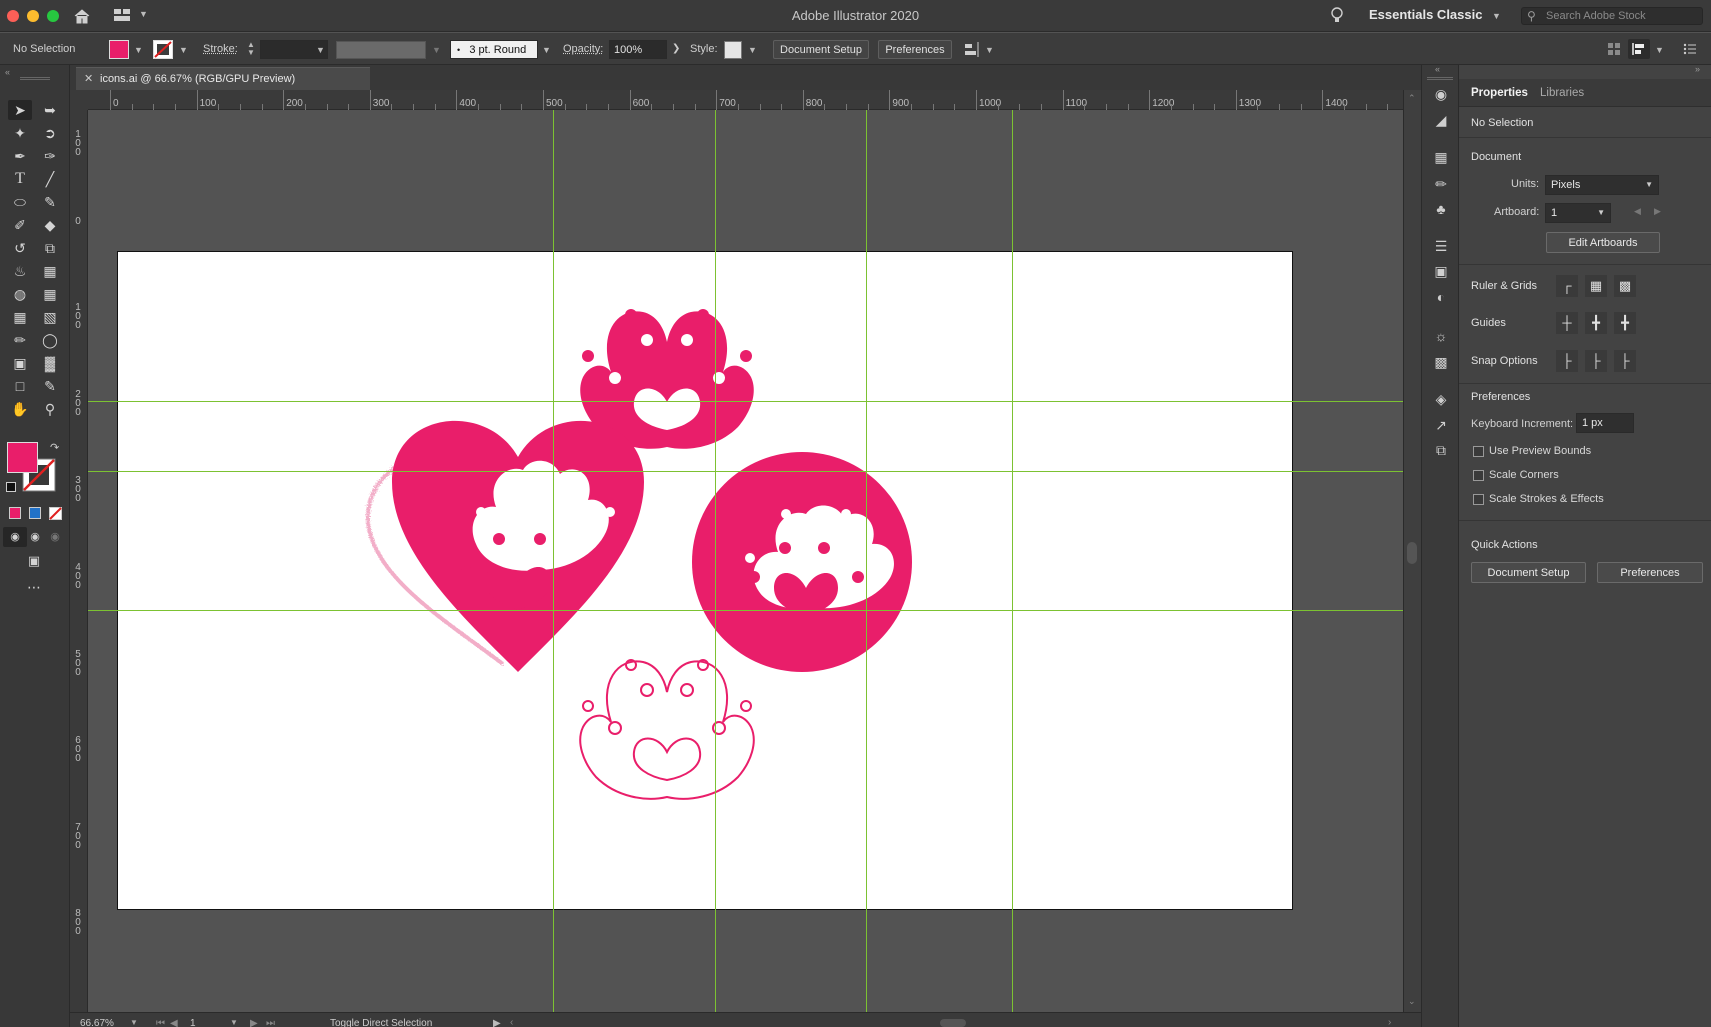 The height and width of the screenshot is (1027, 1711). I want to click on transparency-icon: ◐, so click(1441, 297).